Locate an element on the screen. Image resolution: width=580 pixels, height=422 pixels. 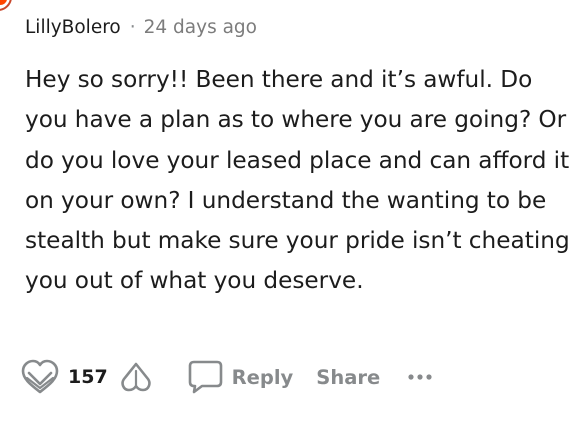
username: LillyBolero is located at coordinates (73, 27).